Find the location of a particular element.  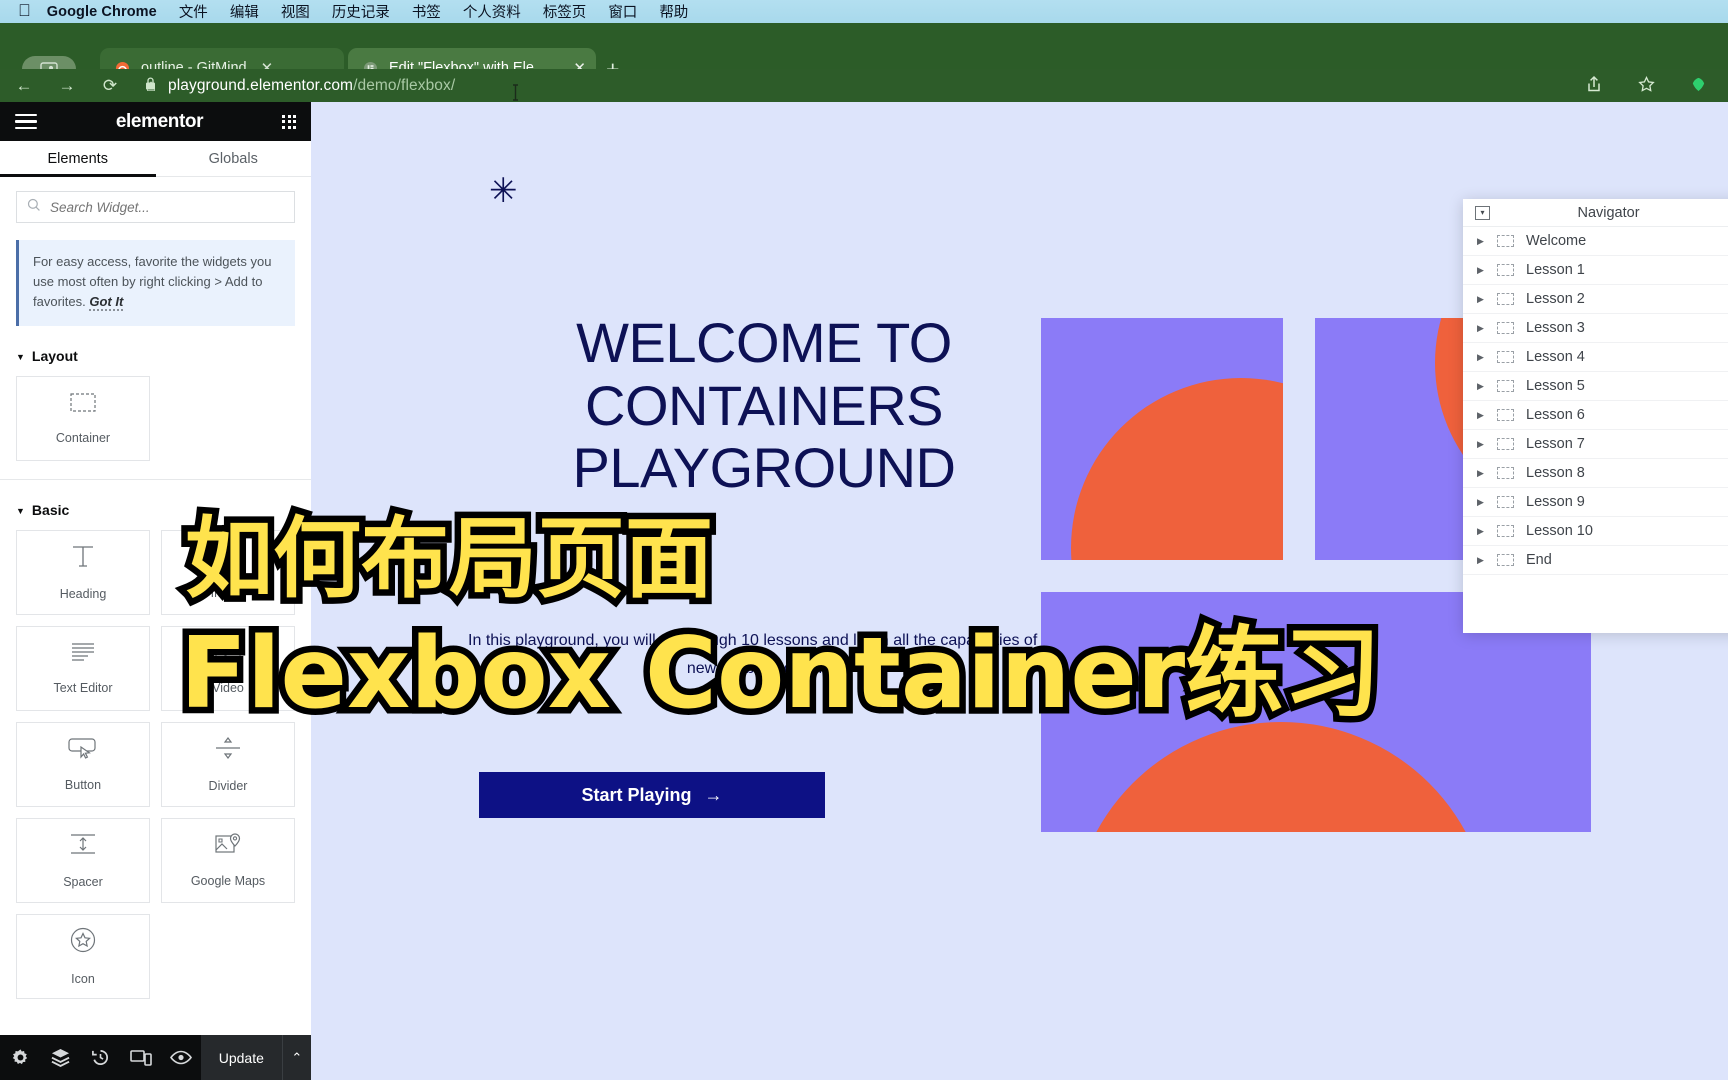

hamburger-icon is located at coordinates (26, 121).